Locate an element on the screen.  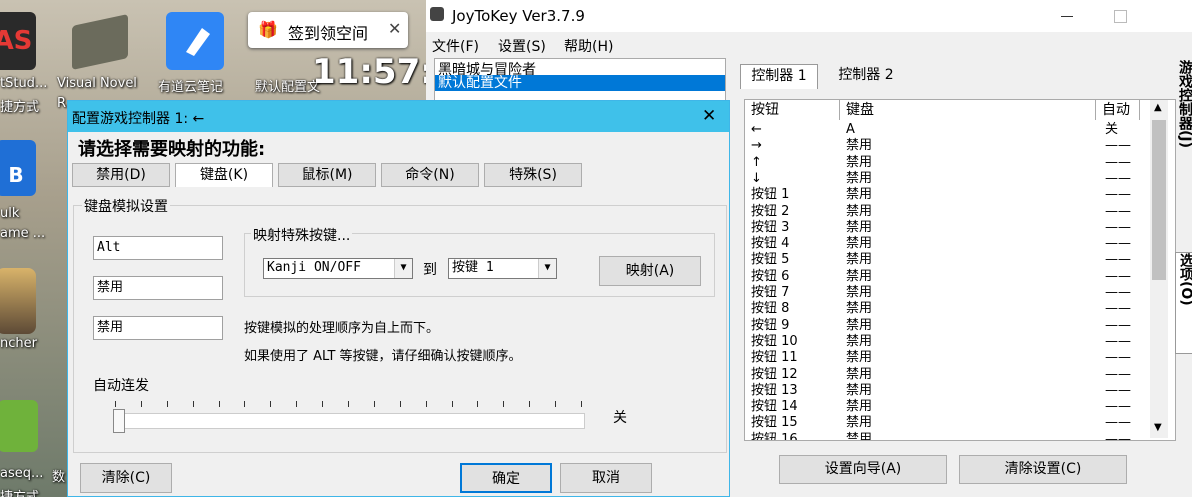
col-auto: 自动 is located at coordinates (1118, 110).